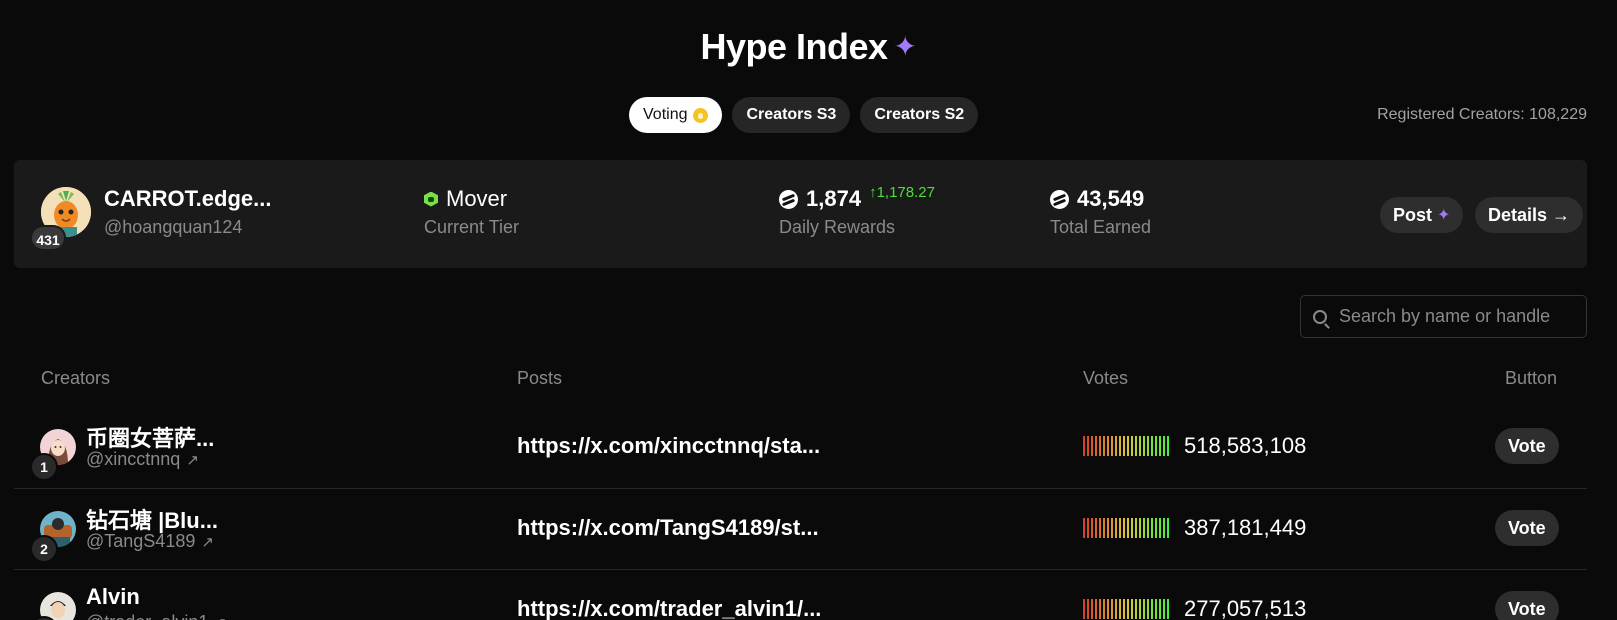 This screenshot has width=1617, height=620. Describe the element at coordinates (1106, 378) in the screenshot. I see `column-header-votes: Votes` at that location.